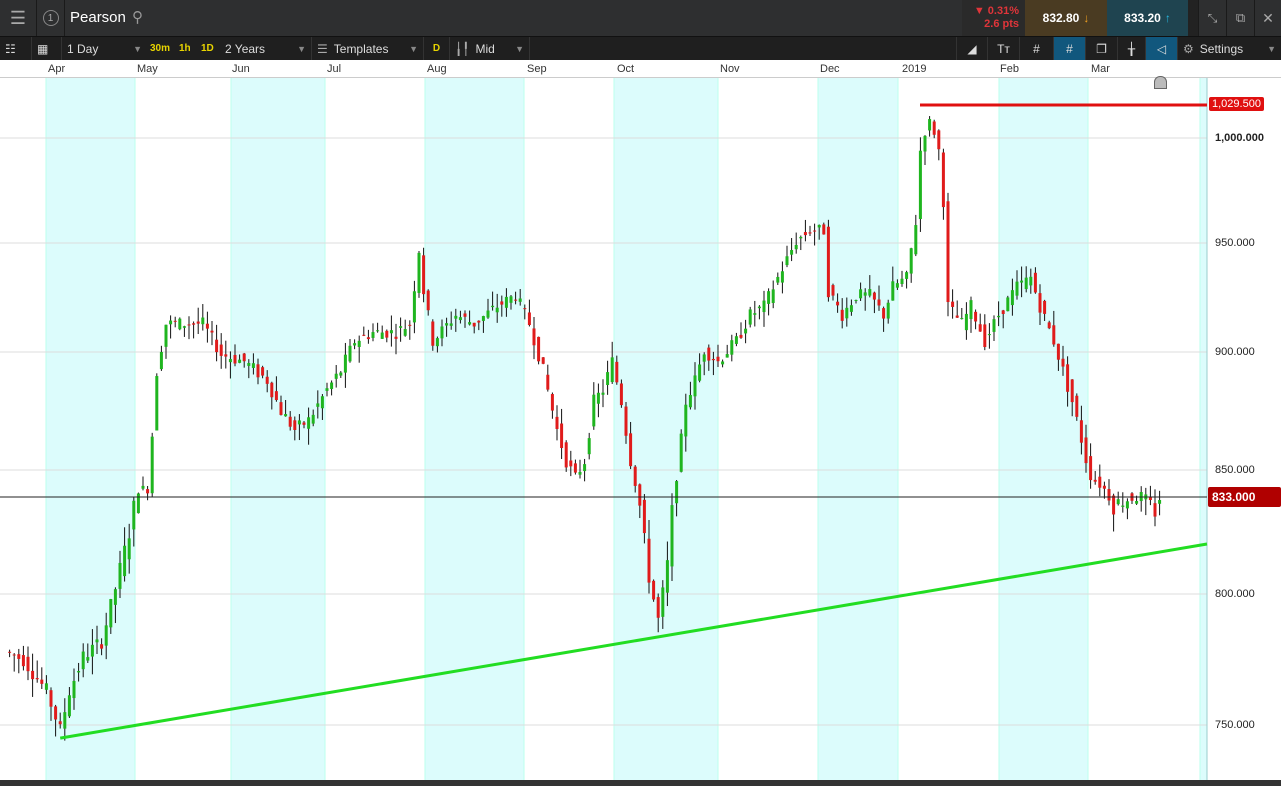 The height and width of the screenshot is (786, 1281). Describe the element at coordinates (1229, 48) in the screenshot. I see `settings-button: ⚙ Settings ▼` at that location.